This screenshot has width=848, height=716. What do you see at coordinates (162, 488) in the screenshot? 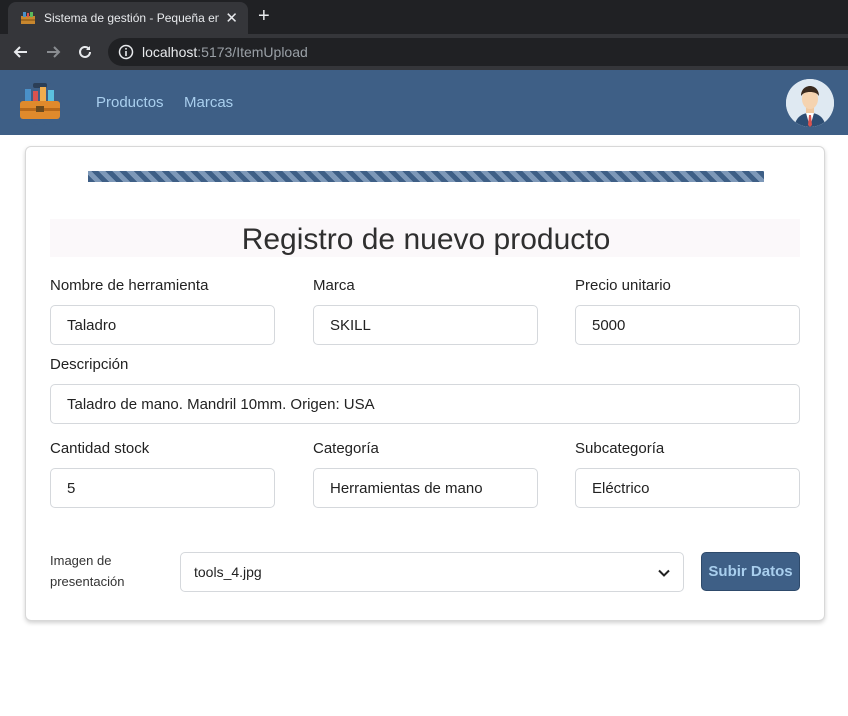
I see `stock-input: 5` at bounding box center [162, 488].